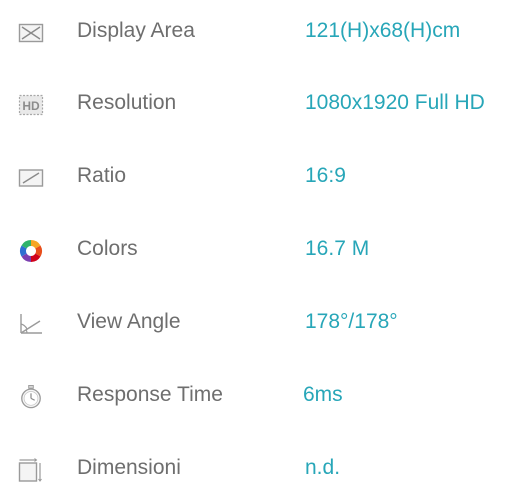 This screenshot has height=494, width=532. What do you see at coordinates (266, 469) in the screenshot?
I see `spec-row-dimensions: Dimensioni n.d.` at bounding box center [266, 469].